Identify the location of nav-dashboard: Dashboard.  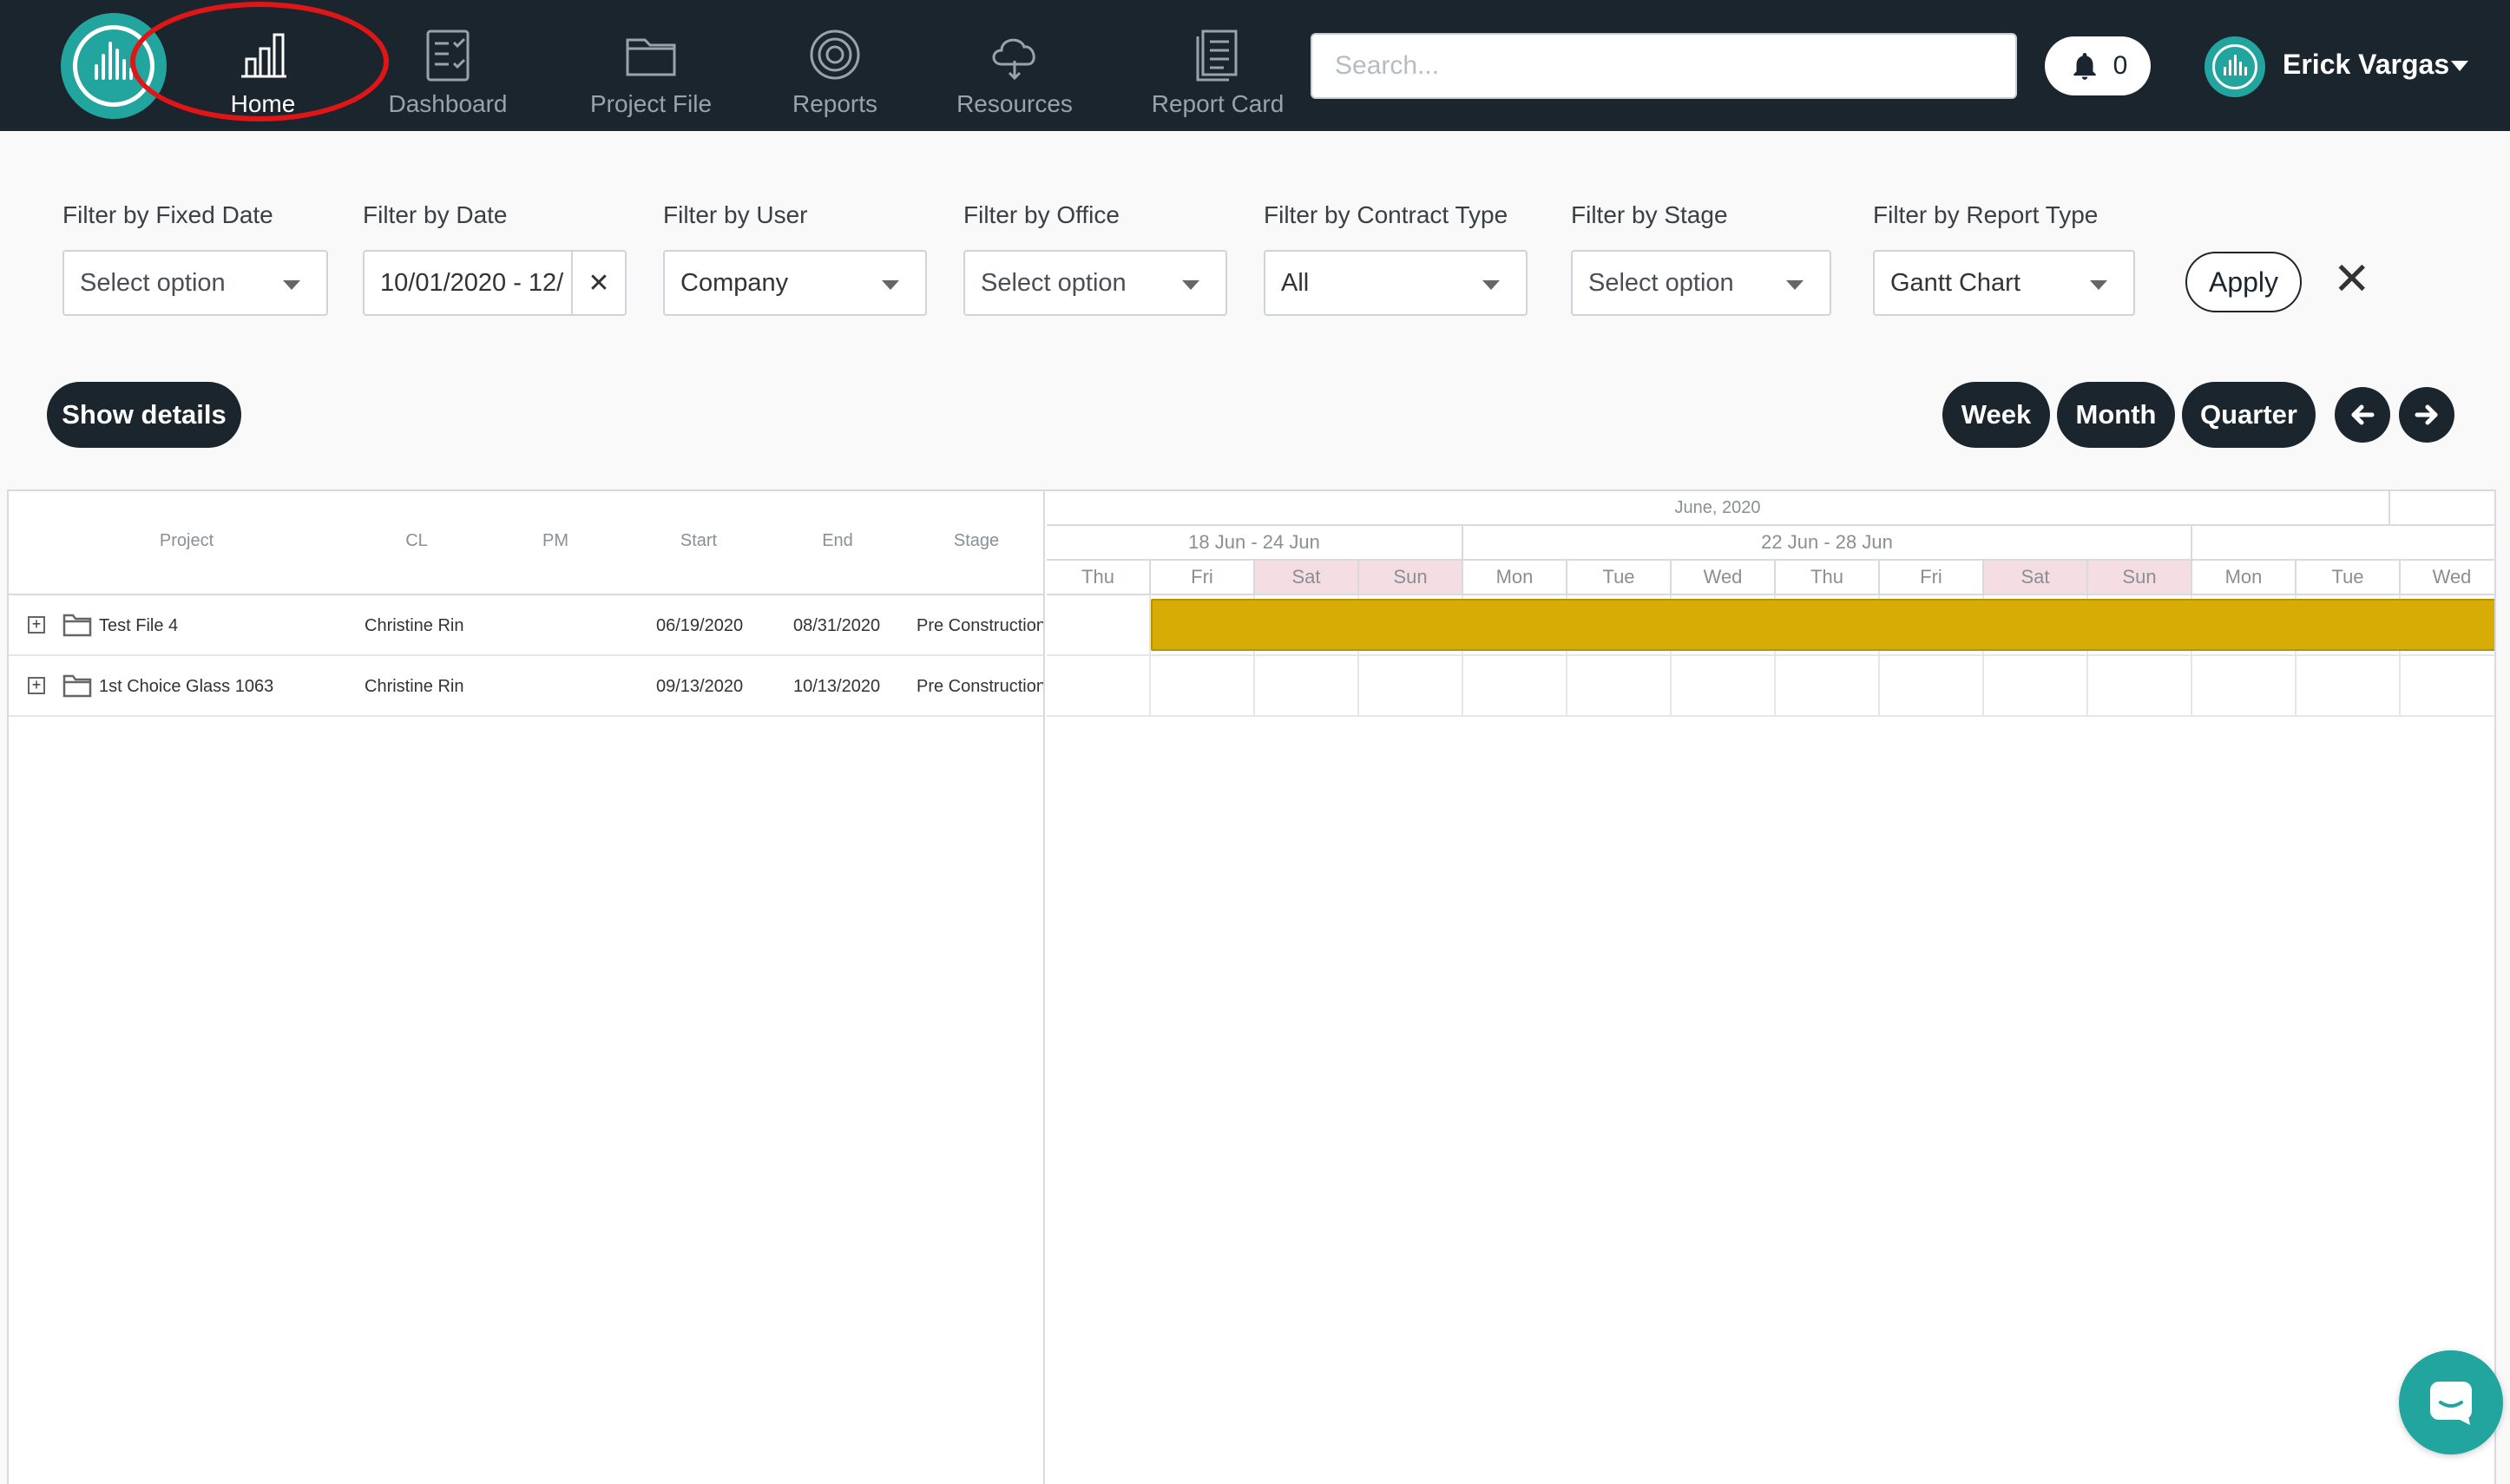
(448, 74).